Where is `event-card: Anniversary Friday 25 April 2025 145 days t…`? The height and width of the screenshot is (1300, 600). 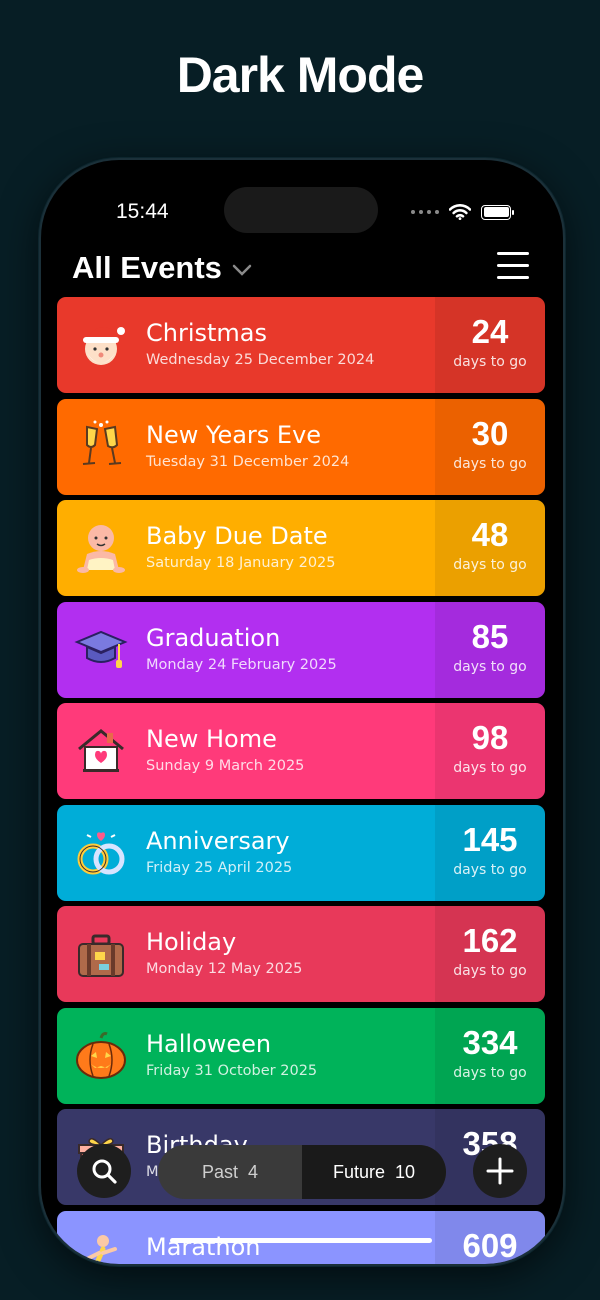
event-card: Anniversary Friday 25 April 2025 145 days t… is located at coordinates (301, 852).